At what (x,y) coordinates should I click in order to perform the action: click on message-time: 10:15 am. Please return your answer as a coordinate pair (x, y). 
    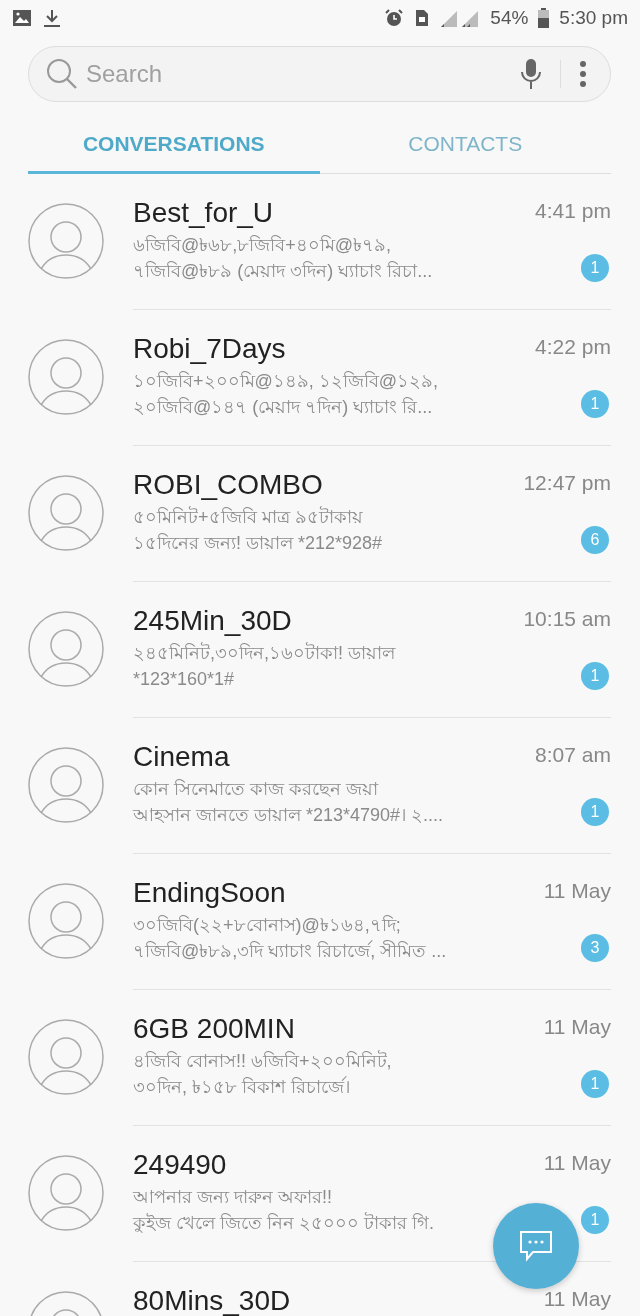
    Looking at the image, I should click on (567, 619).